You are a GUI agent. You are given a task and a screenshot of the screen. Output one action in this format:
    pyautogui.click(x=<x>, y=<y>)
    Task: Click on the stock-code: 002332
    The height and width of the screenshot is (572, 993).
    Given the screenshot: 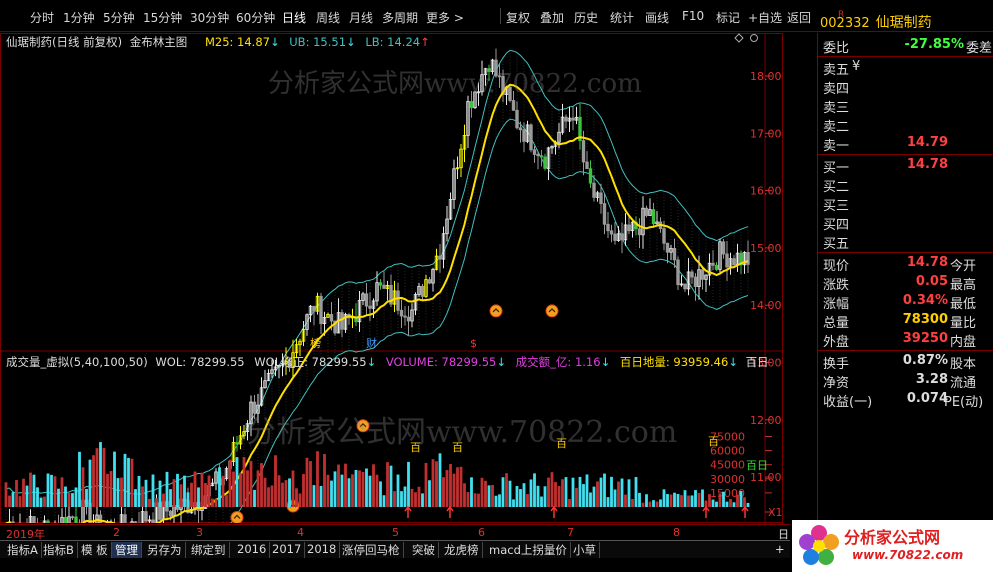 What is the action you would take?
    pyautogui.click(x=845, y=23)
    